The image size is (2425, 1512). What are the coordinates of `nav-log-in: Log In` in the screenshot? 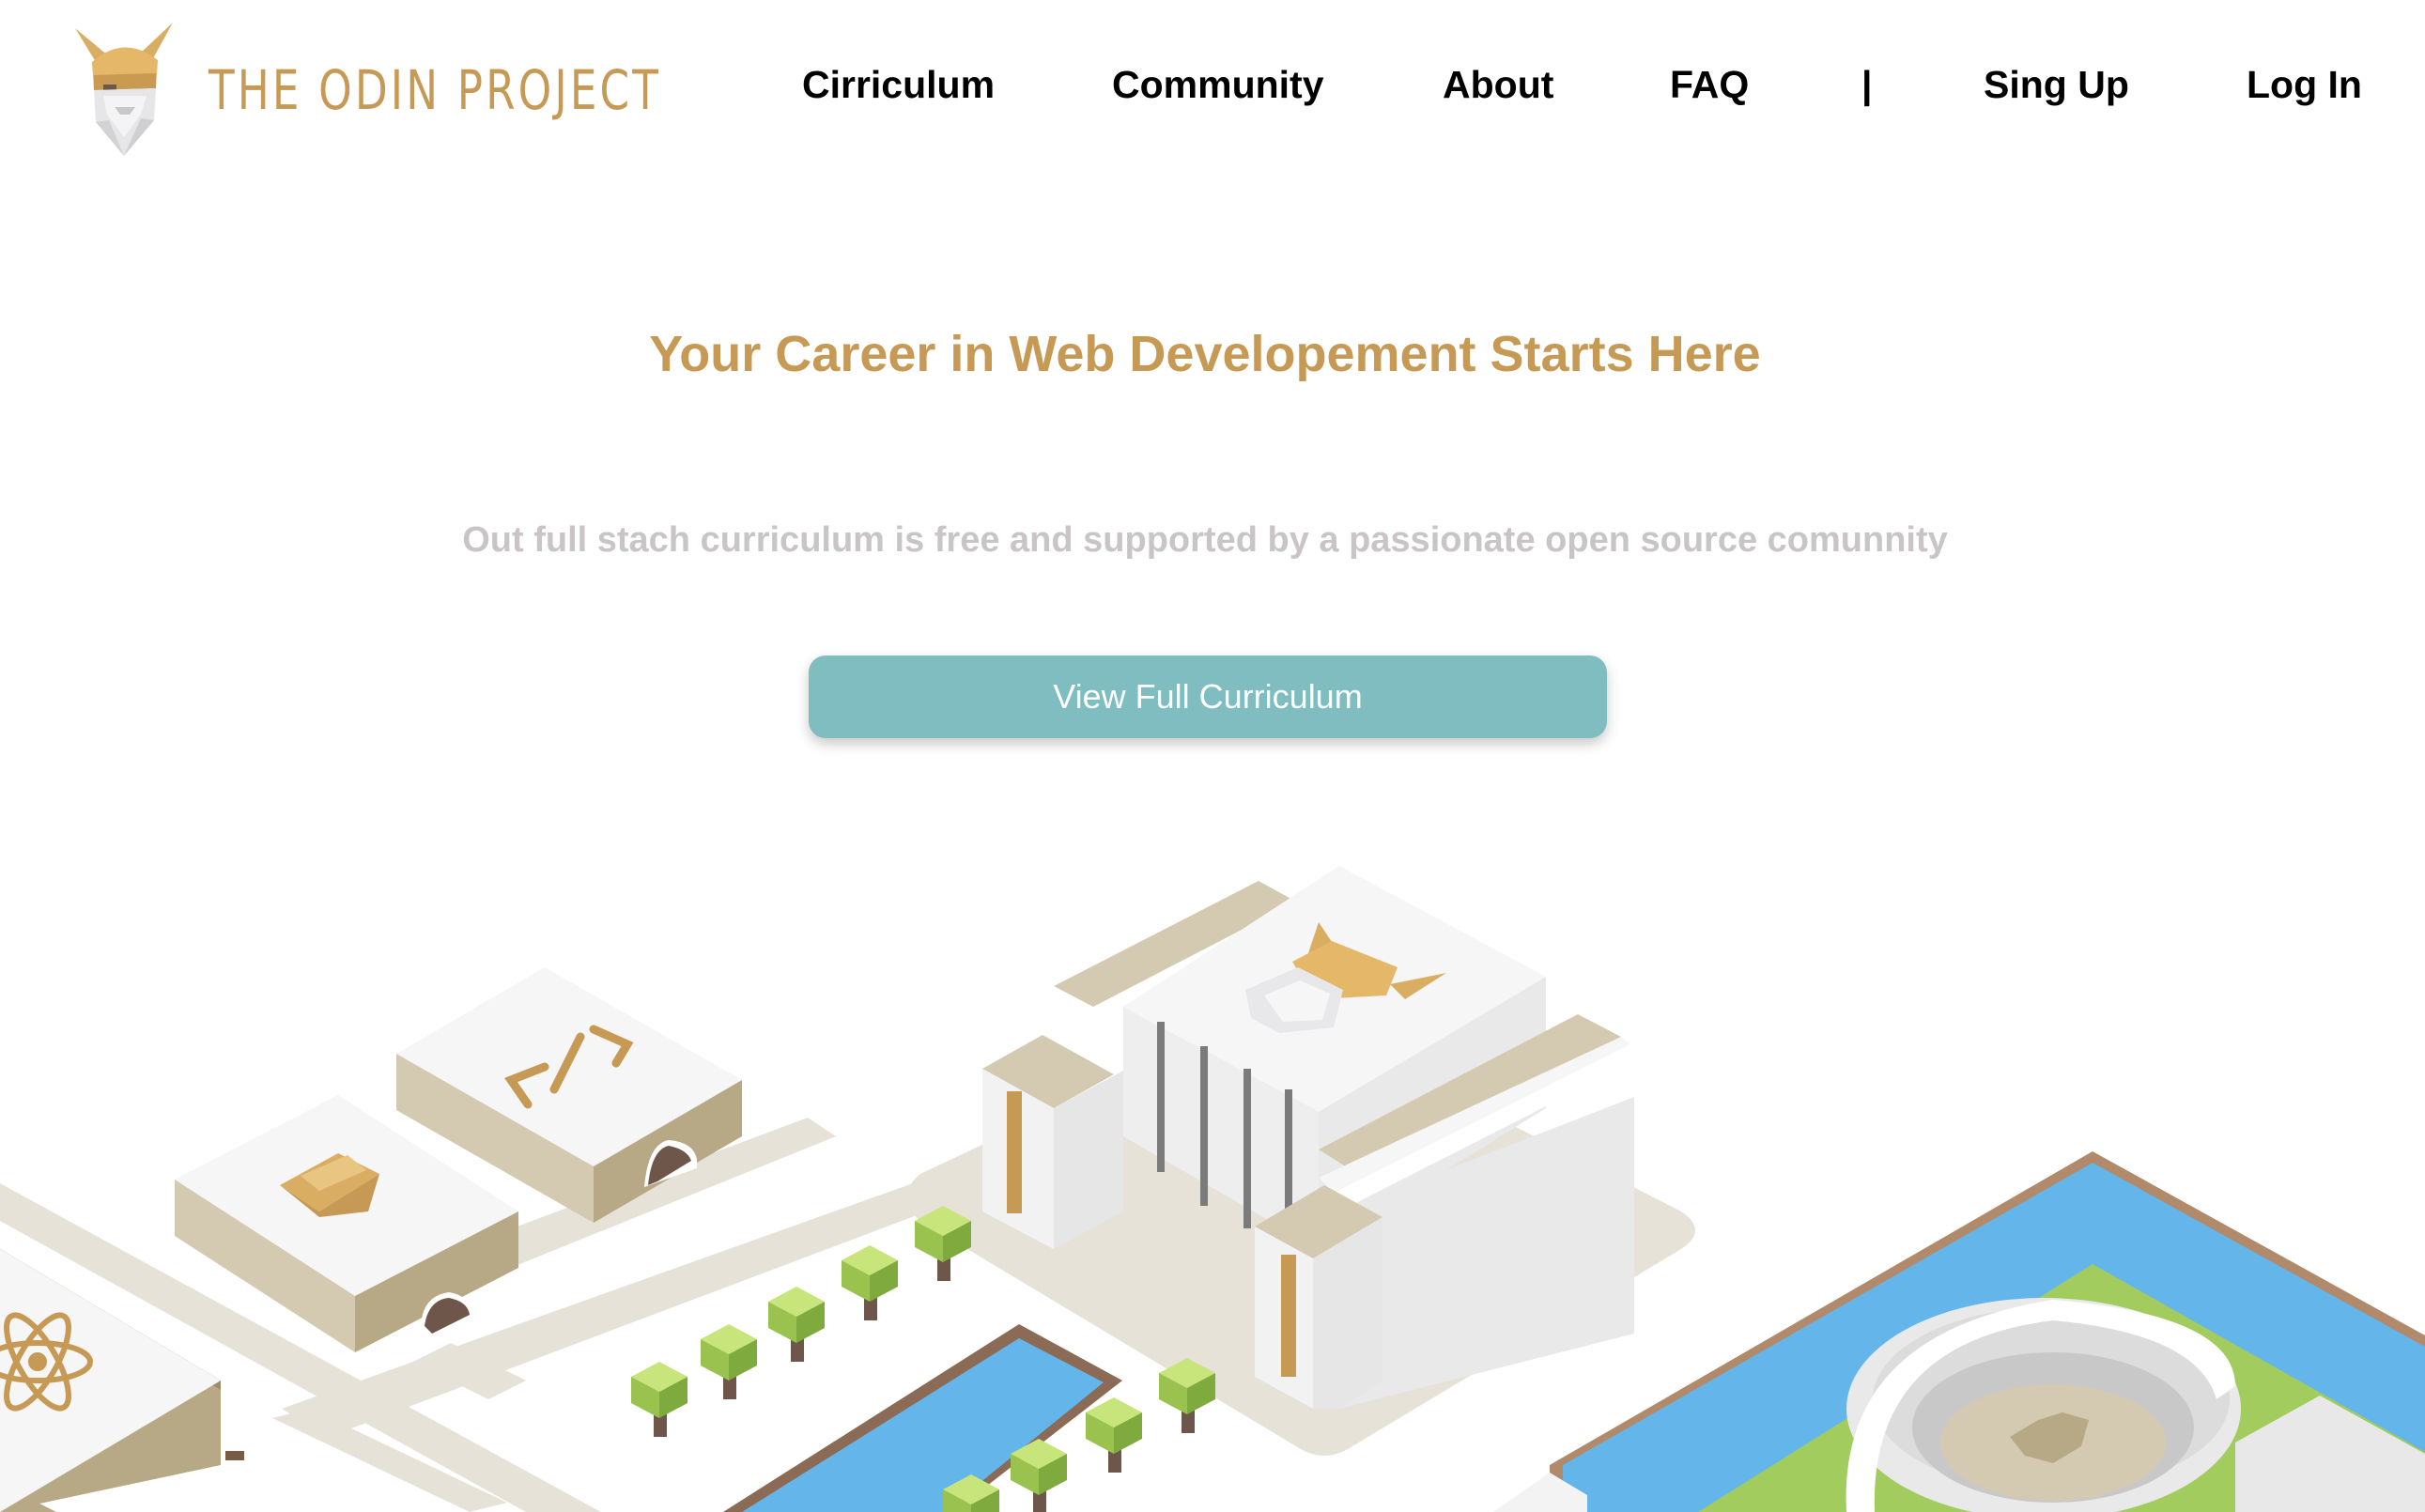 It's located at (2304, 85).